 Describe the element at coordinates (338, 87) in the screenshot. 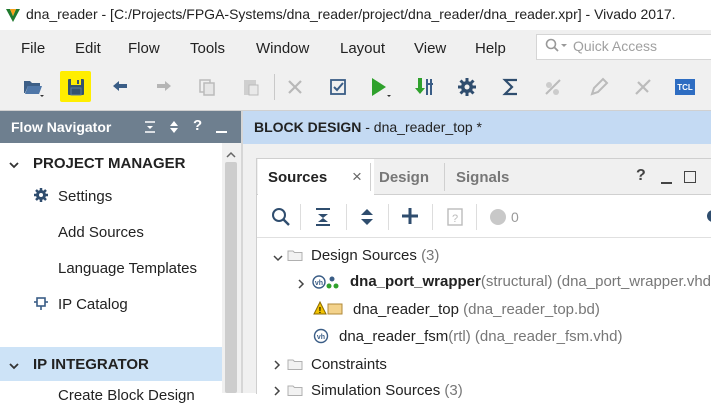

I see `validate-icon` at that location.